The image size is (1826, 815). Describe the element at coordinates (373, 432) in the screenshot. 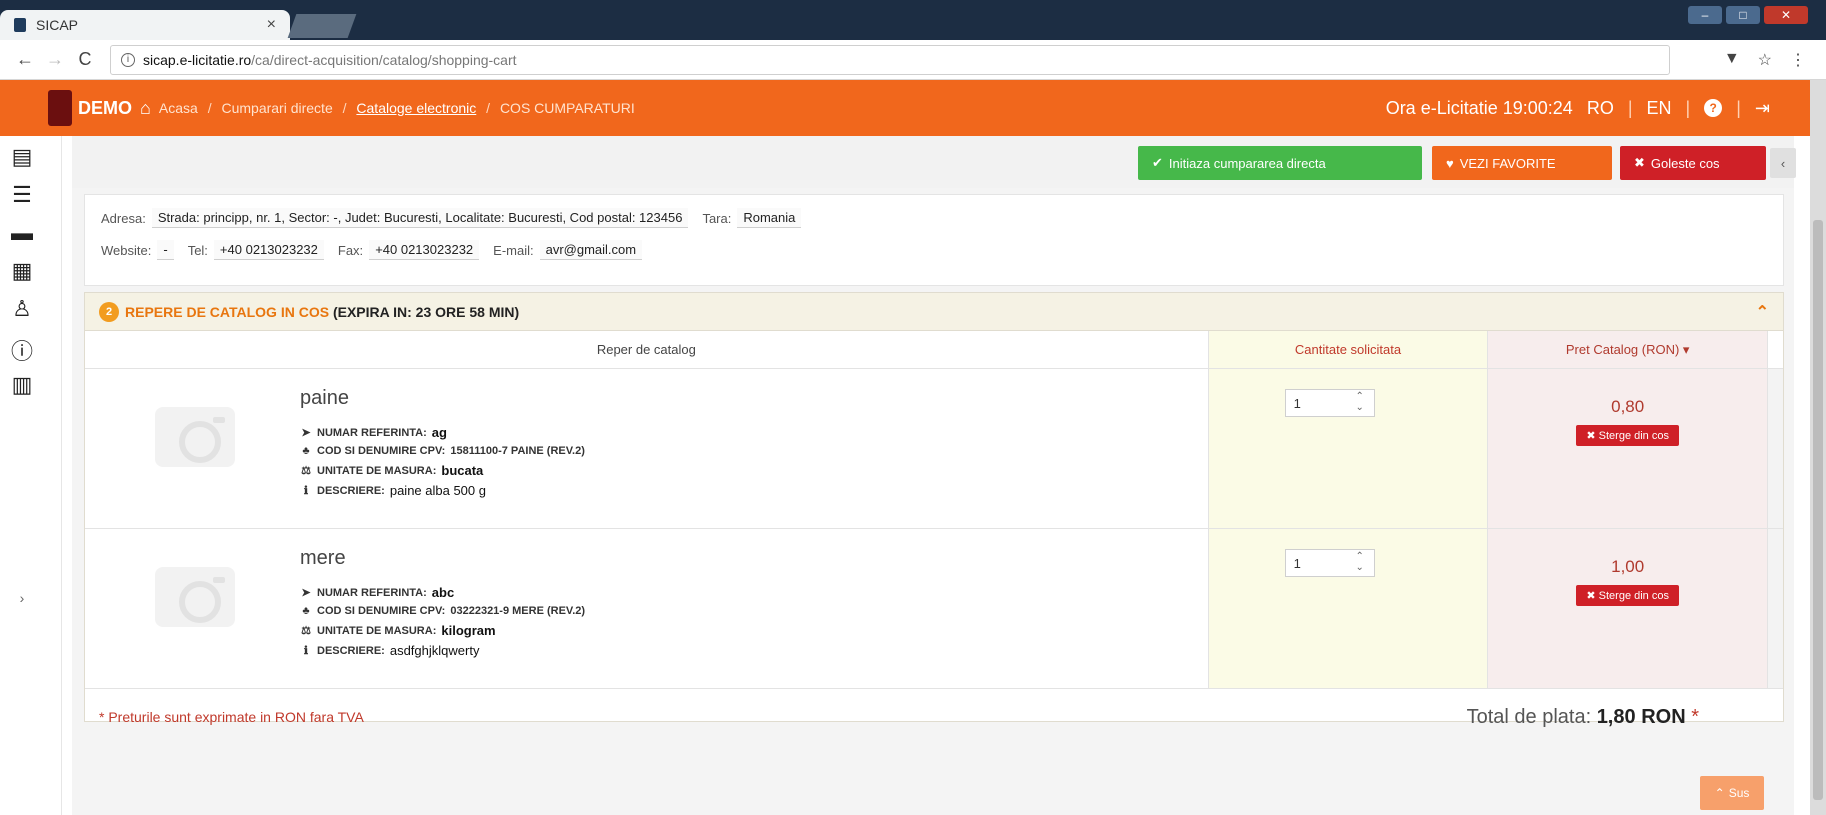

I see `ref-line: ➤ NUMAR REFERINTA: ag` at that location.